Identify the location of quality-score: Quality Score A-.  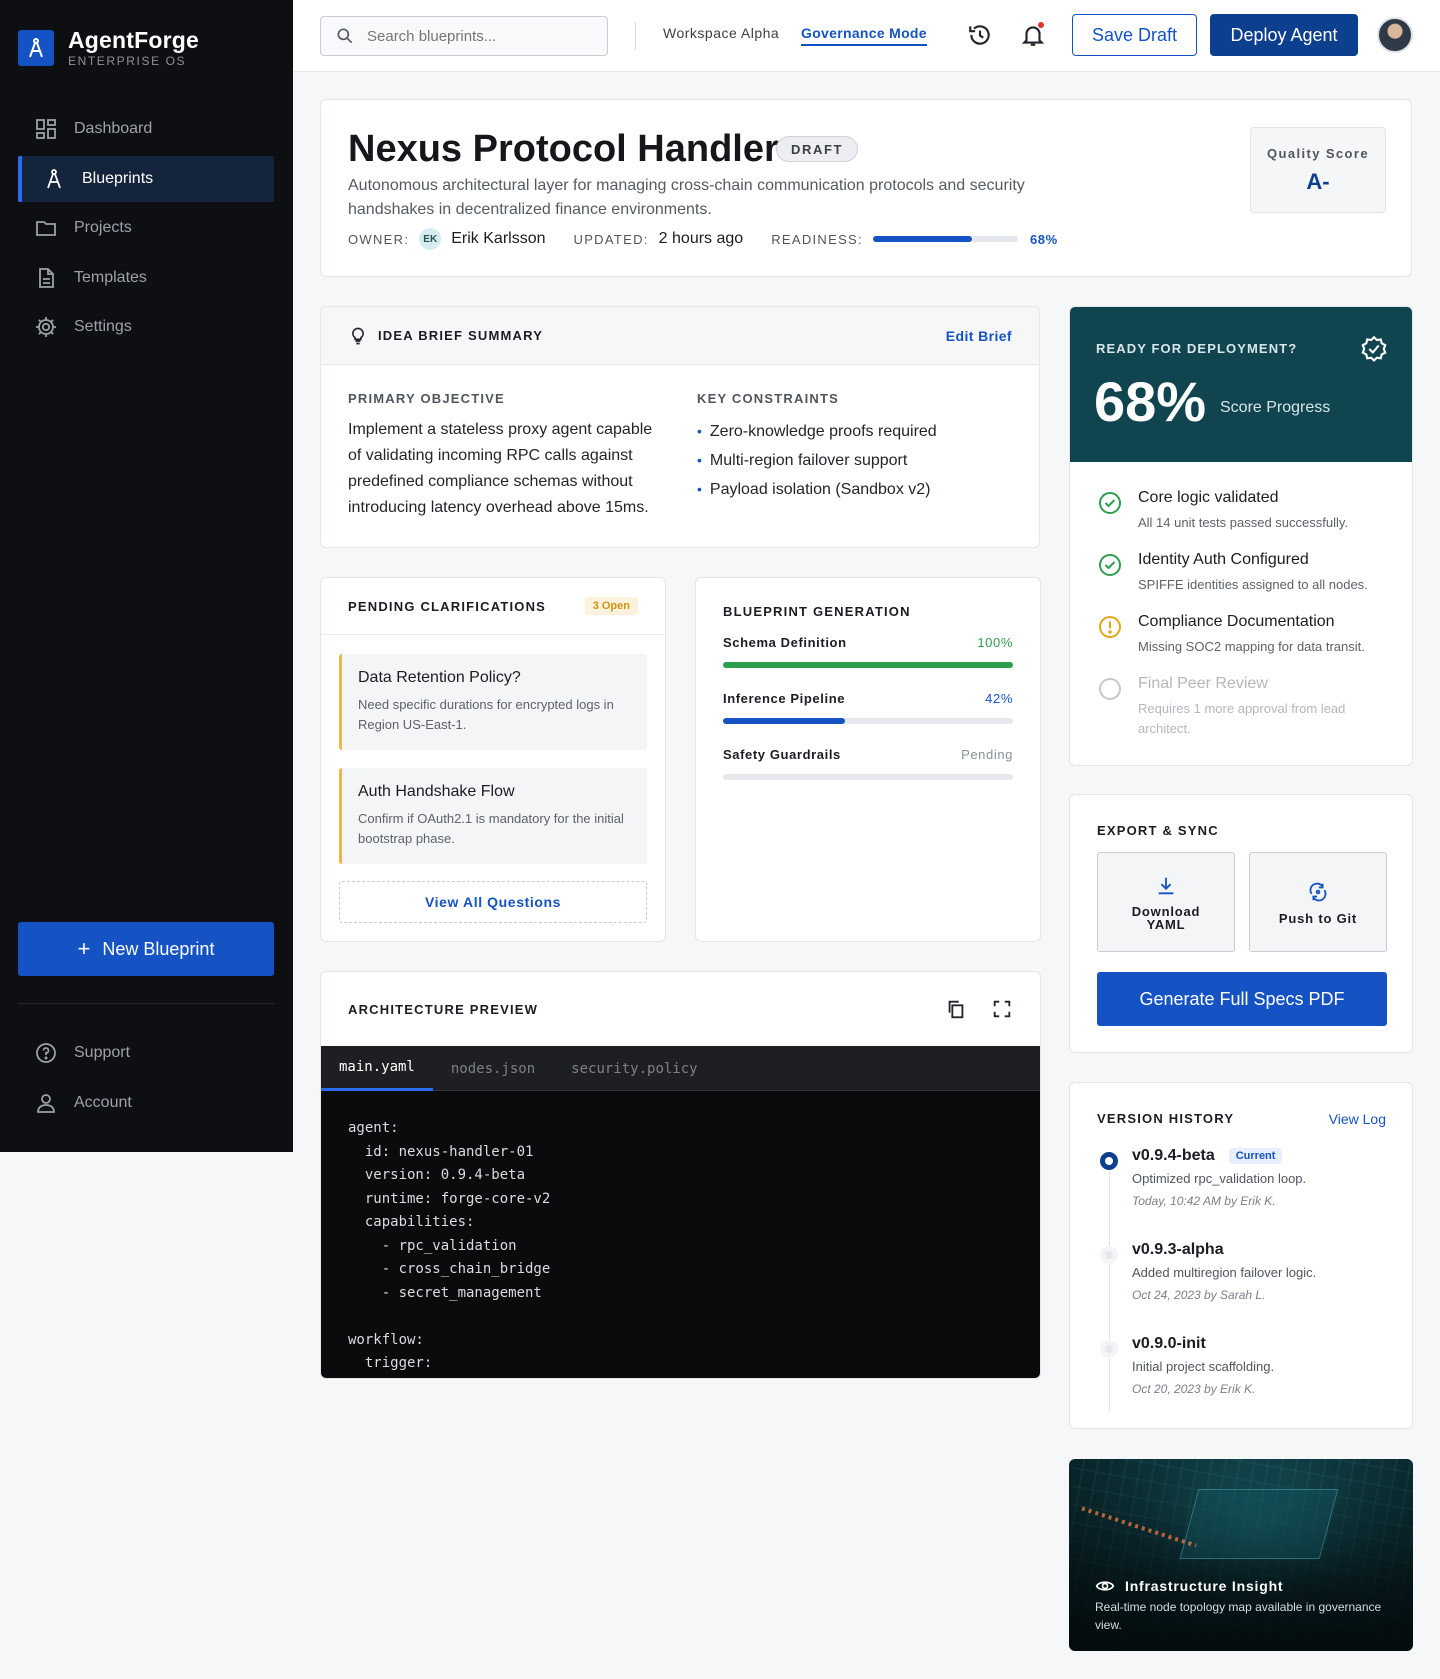
(1318, 170).